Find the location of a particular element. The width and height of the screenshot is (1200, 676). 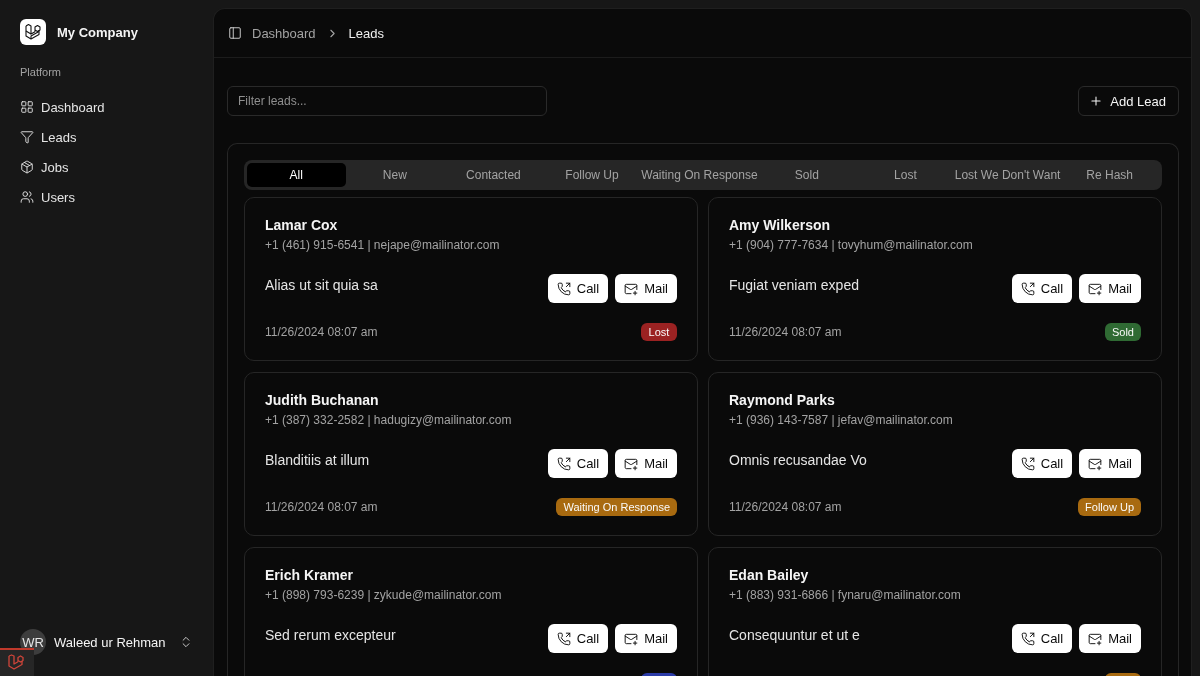

lead-name: Erich Kramer is located at coordinates (309, 575).